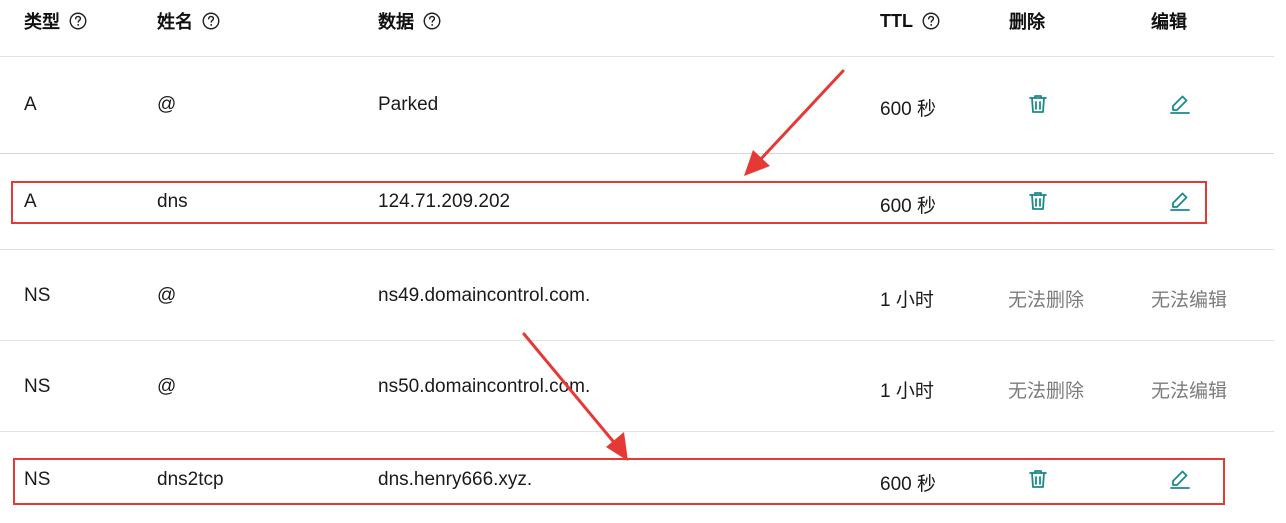 The height and width of the screenshot is (523, 1286). Describe the element at coordinates (408, 104) in the screenshot. I see `record-data: Parked` at that location.